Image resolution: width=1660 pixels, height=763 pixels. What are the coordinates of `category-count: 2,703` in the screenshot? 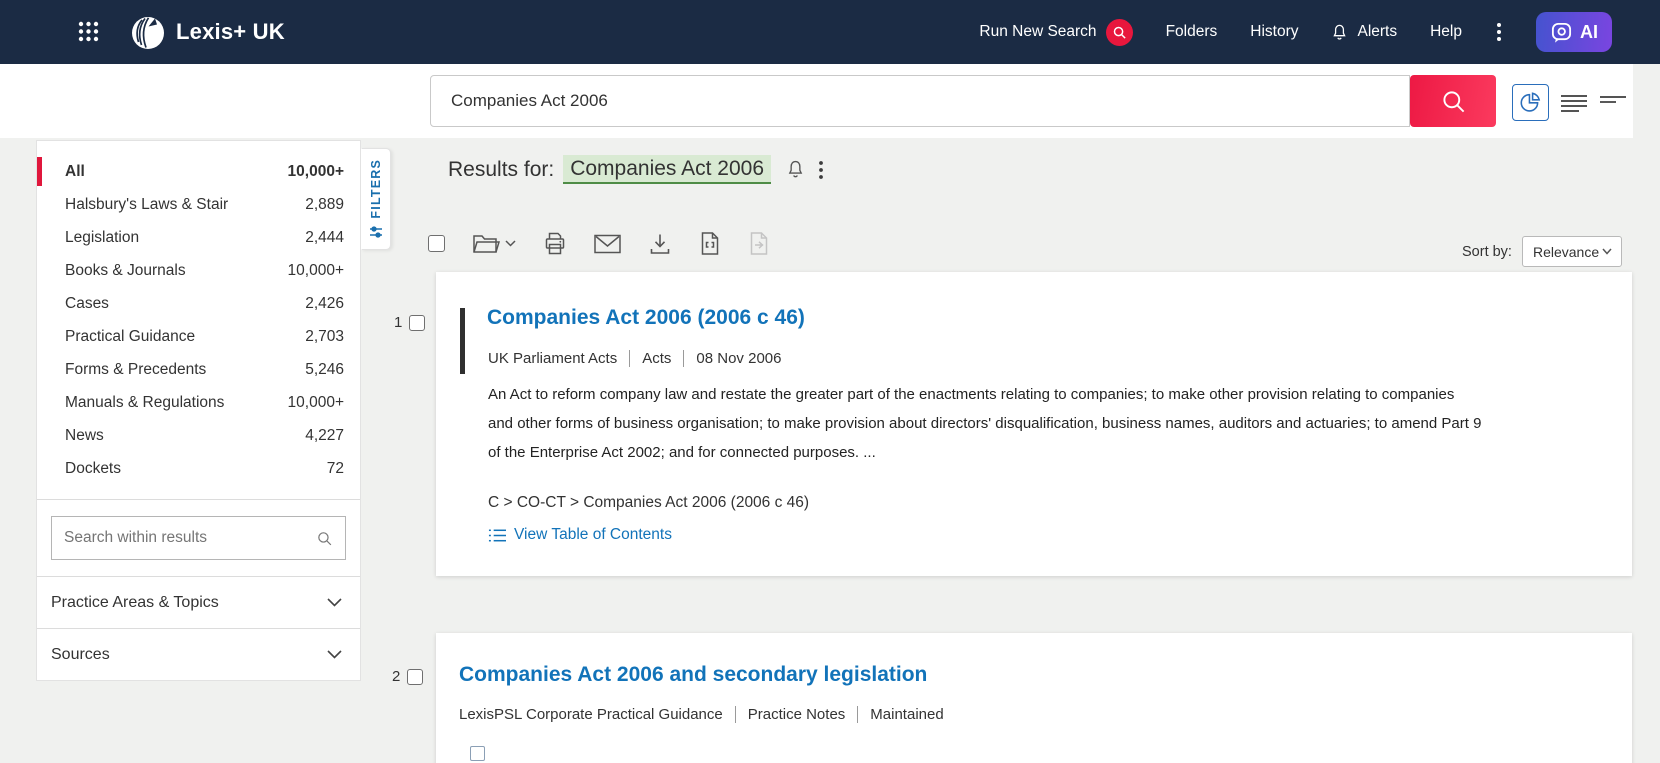 It's located at (324, 336).